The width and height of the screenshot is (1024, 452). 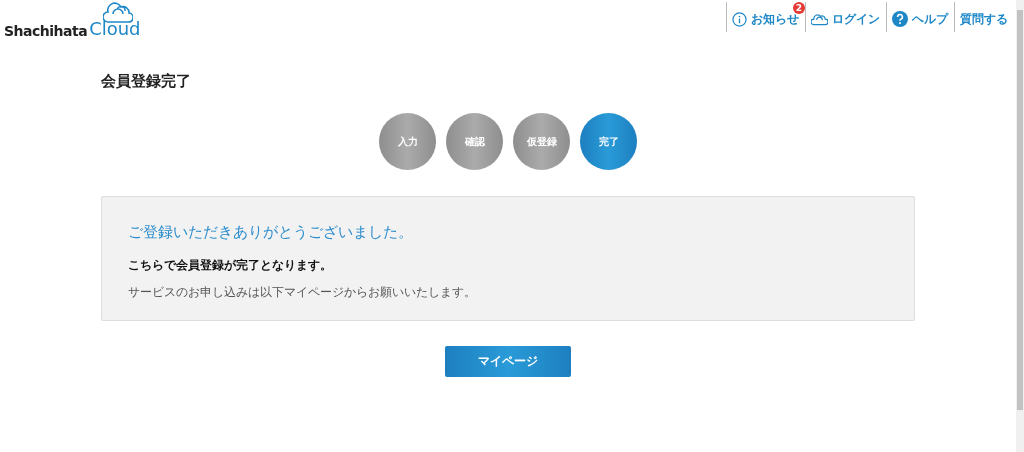 What do you see at coordinates (115, 29) in the screenshot?
I see `logo-text: Cloud` at bounding box center [115, 29].